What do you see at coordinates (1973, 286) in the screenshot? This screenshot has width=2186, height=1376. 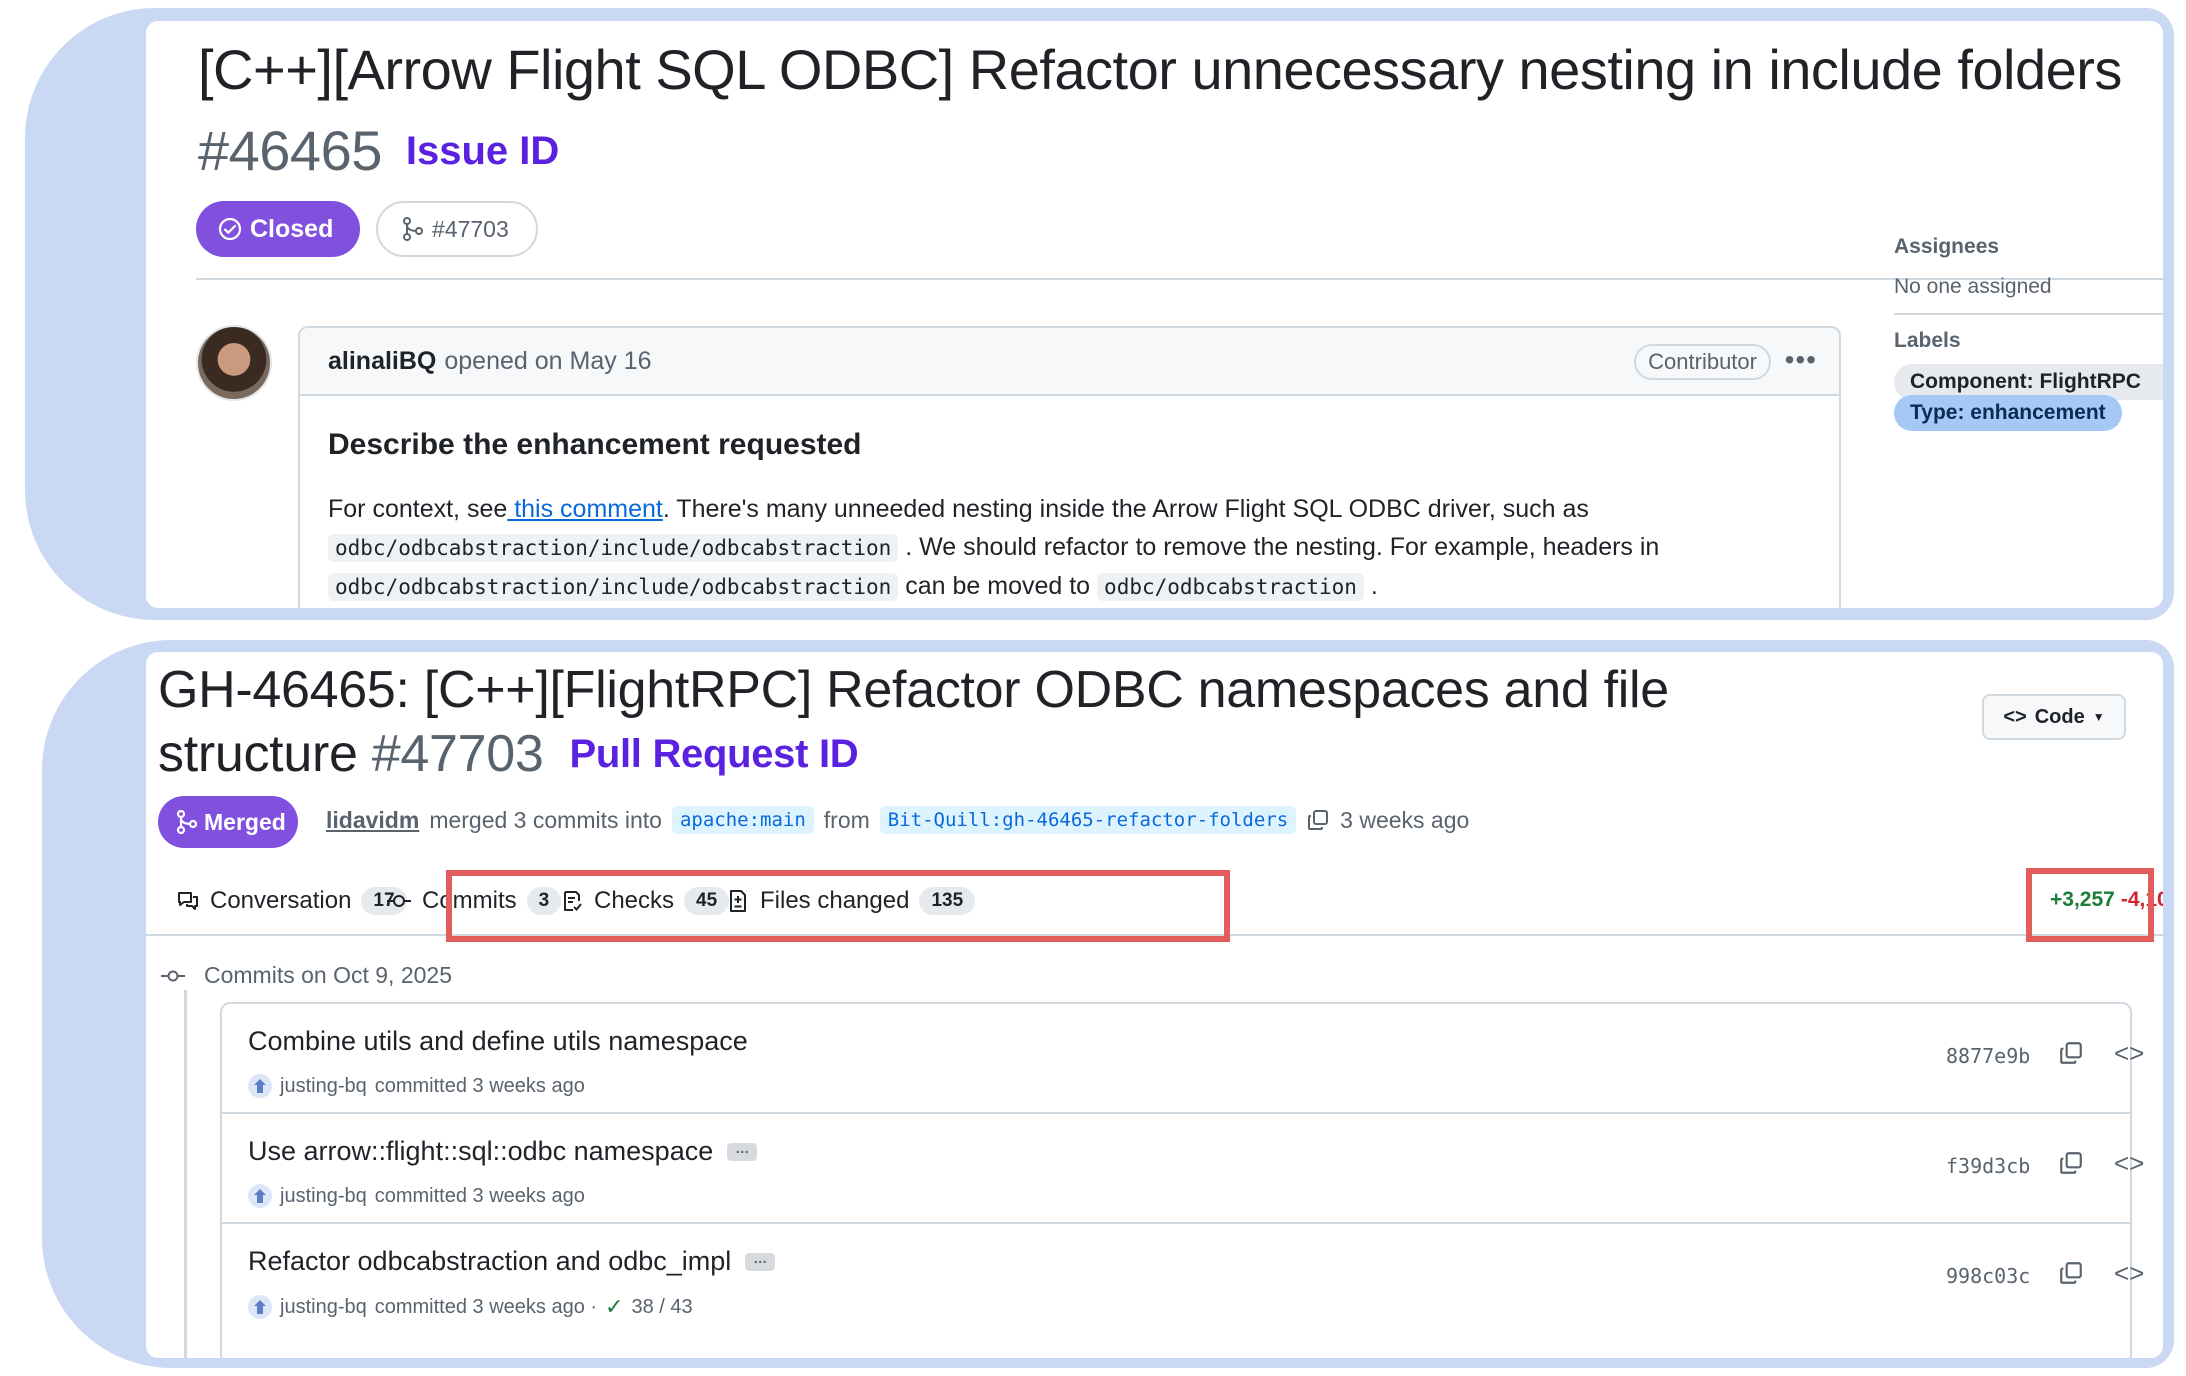 I see `assignees-value: No one assigned` at bounding box center [1973, 286].